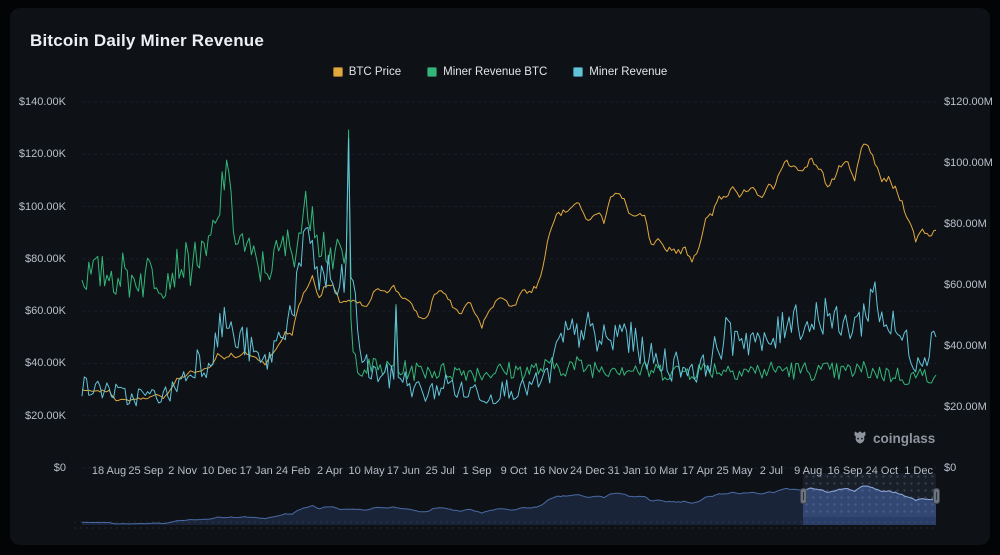 The width and height of the screenshot is (1000, 555). Describe the element at coordinates (505, 526) in the screenshot. I see `navigator-texture` at that location.